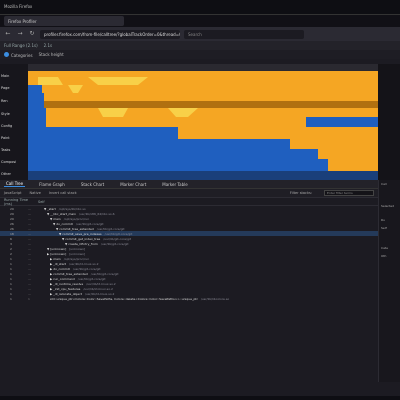 The width and height of the screenshot is (400, 400). What do you see at coordinates (81, 243) in the screenshot?
I see `function-label: ▼ create_CEntry_from` at bounding box center [81, 243].